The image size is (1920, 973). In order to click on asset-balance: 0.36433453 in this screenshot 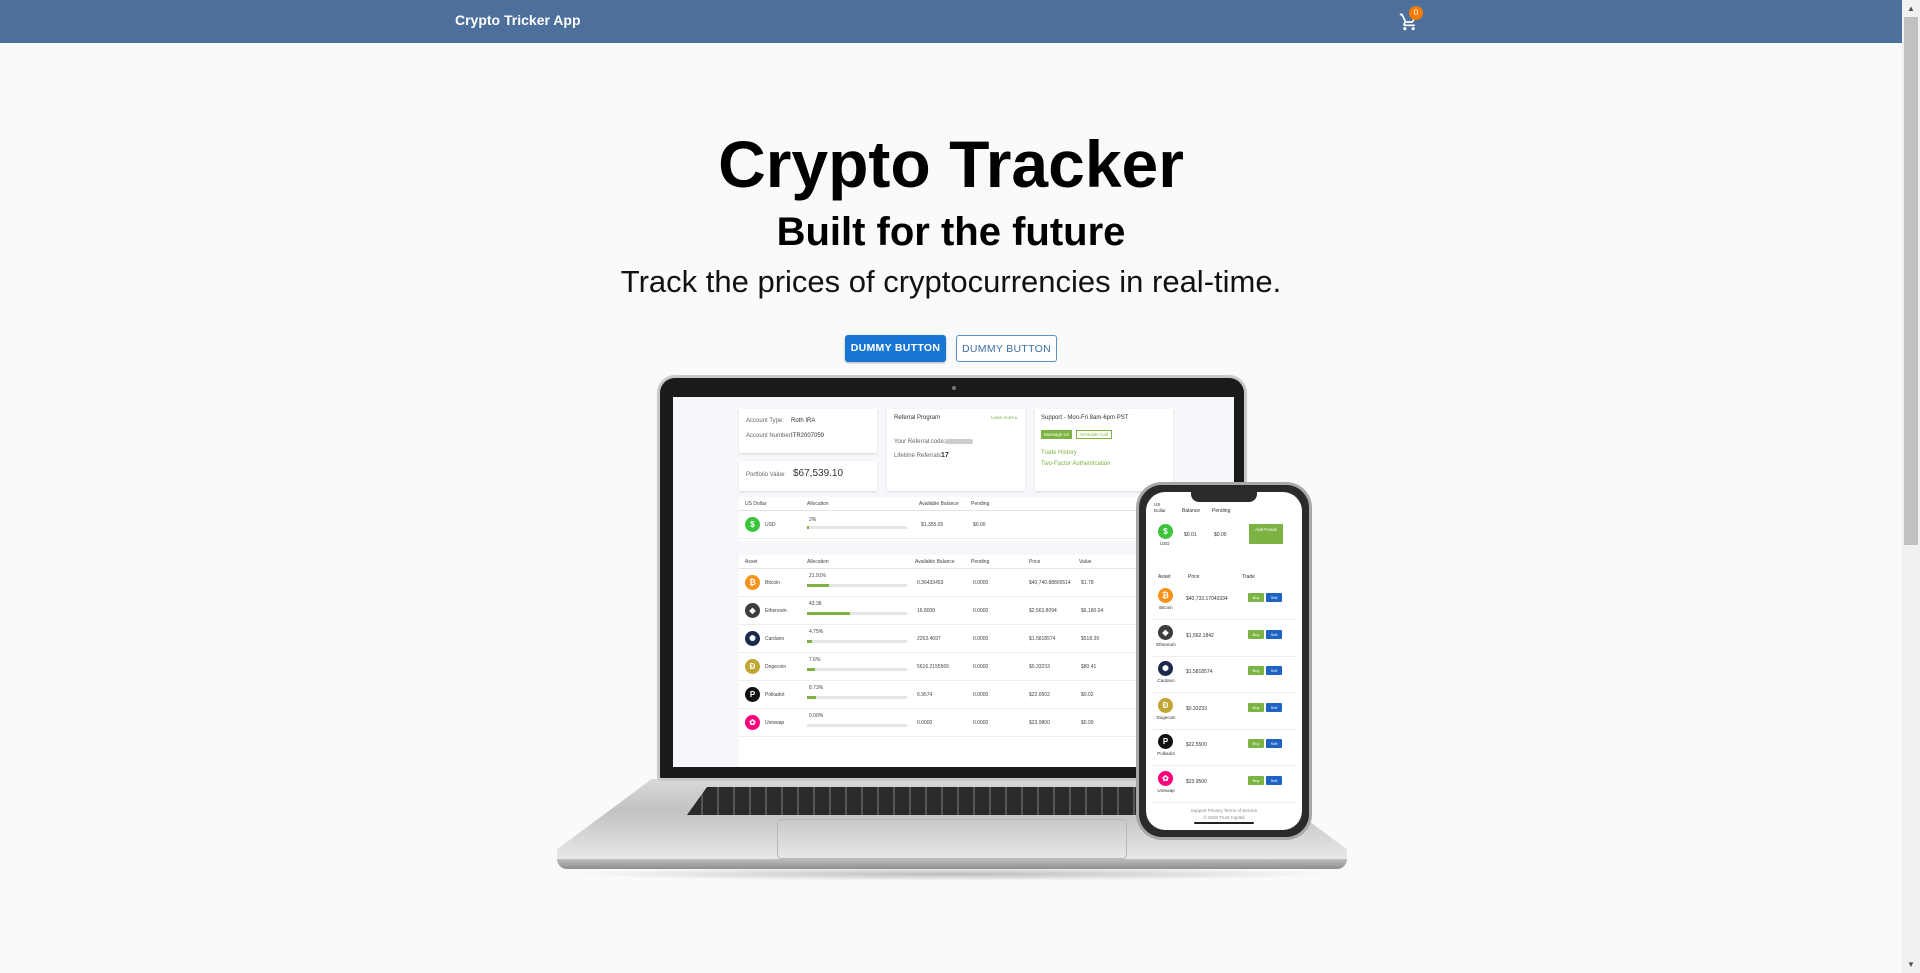, I will do `click(930, 583)`.